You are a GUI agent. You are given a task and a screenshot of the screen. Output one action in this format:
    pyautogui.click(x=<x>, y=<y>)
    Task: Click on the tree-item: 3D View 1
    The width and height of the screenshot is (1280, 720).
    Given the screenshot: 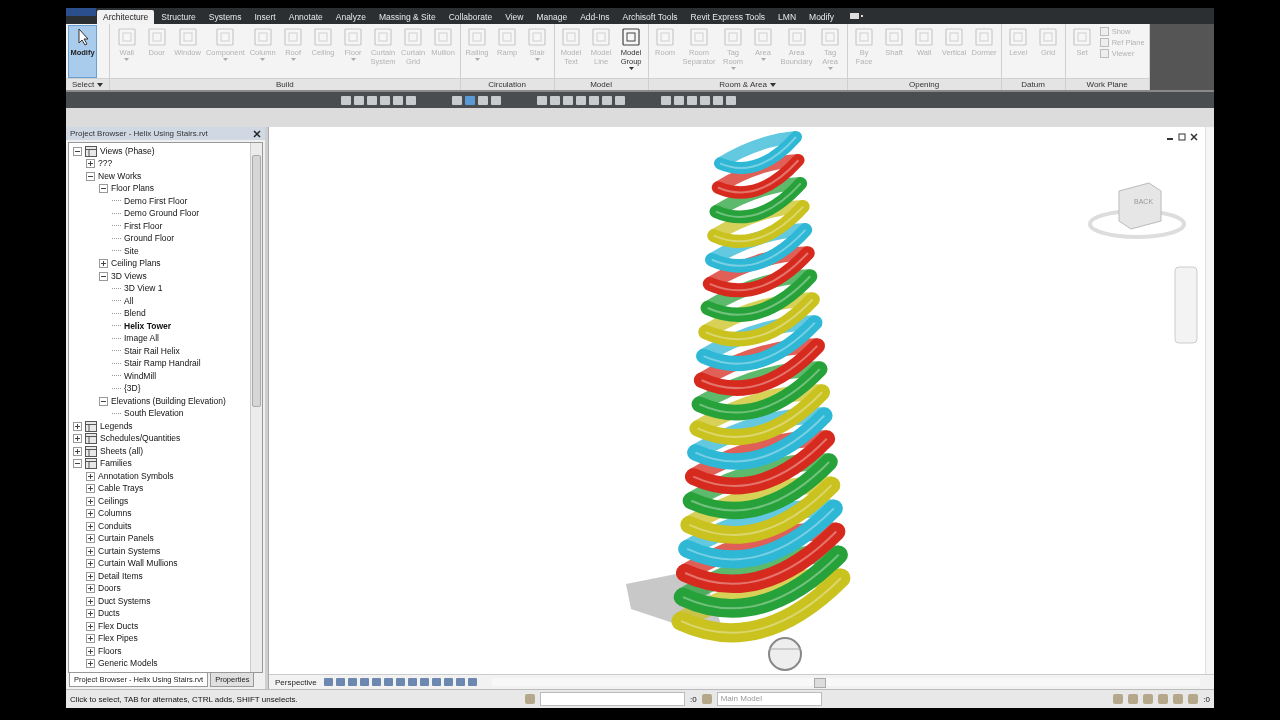 What is the action you would take?
    pyautogui.click(x=143, y=289)
    